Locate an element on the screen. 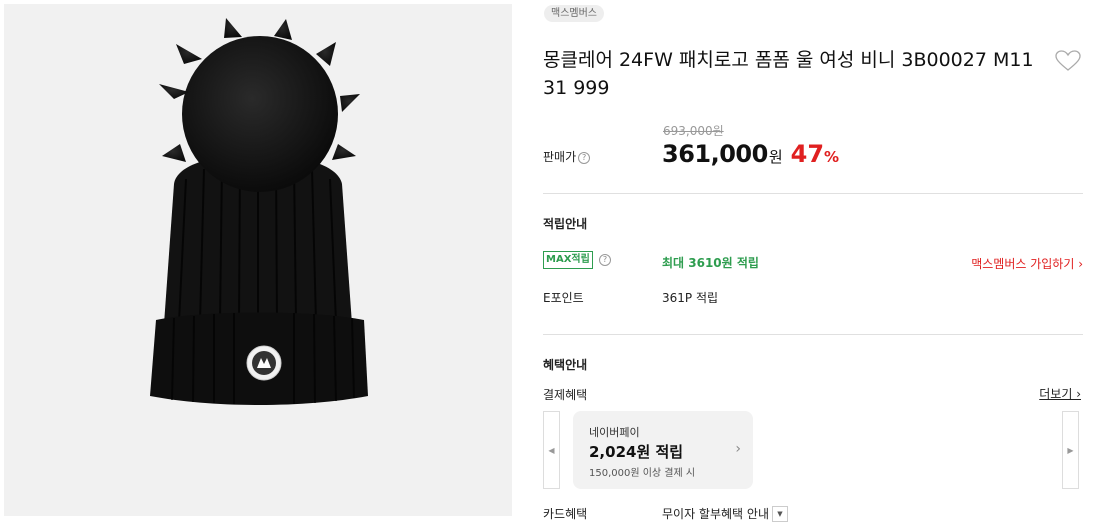  rewards-heading: 적립안내 is located at coordinates (565, 224).